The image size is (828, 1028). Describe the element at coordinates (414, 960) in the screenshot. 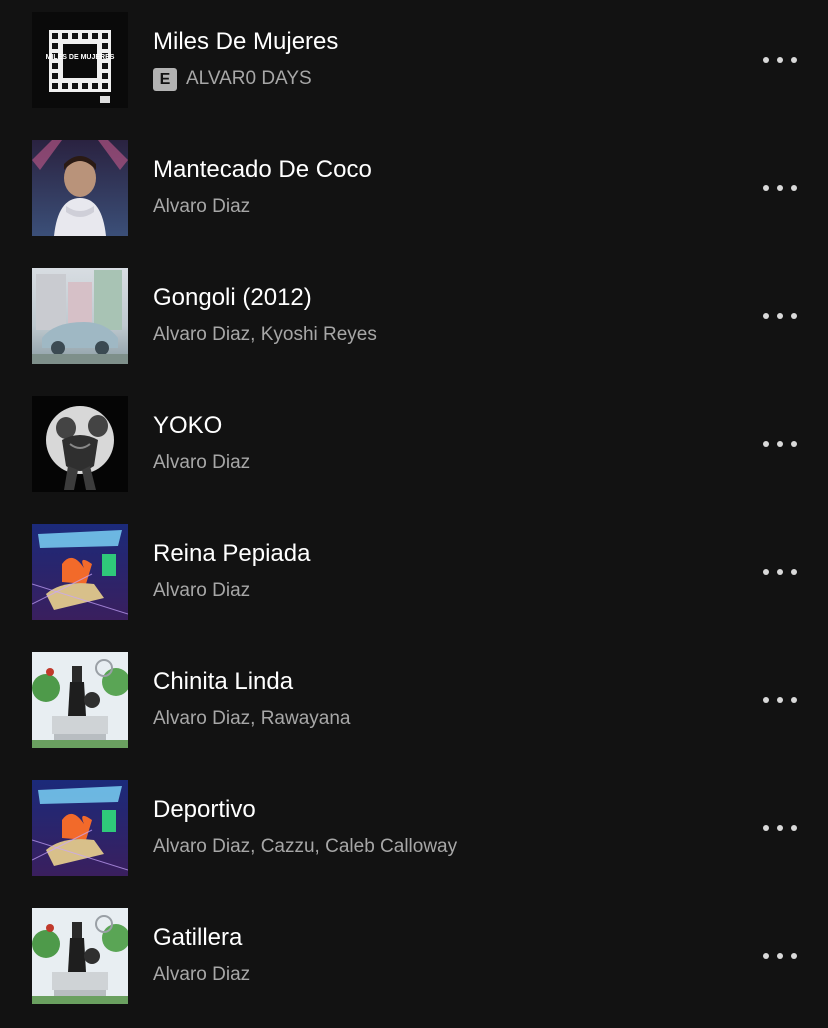

I see `track-row: Gatillera Alvaro Diaz` at that location.